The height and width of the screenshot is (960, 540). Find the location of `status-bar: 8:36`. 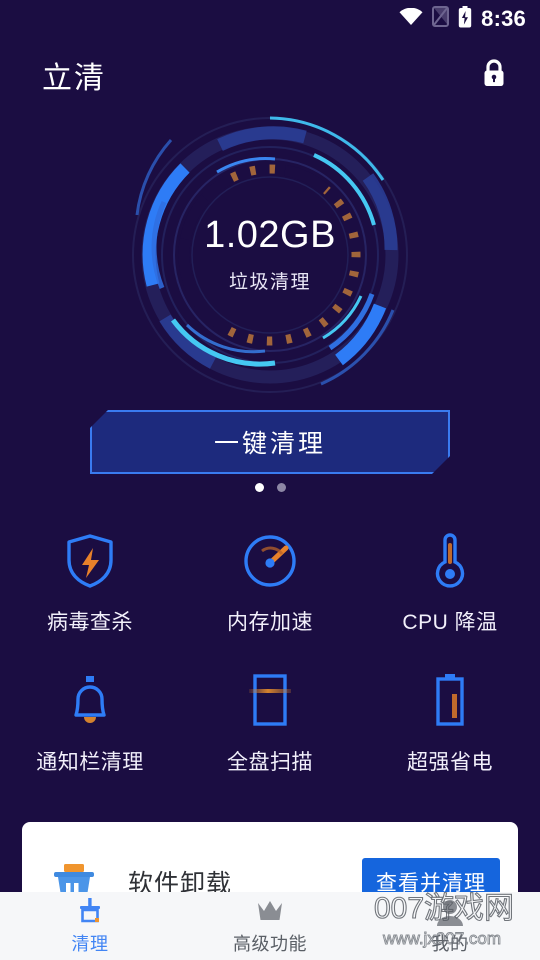

status-bar: 8:36 is located at coordinates (270, 19).